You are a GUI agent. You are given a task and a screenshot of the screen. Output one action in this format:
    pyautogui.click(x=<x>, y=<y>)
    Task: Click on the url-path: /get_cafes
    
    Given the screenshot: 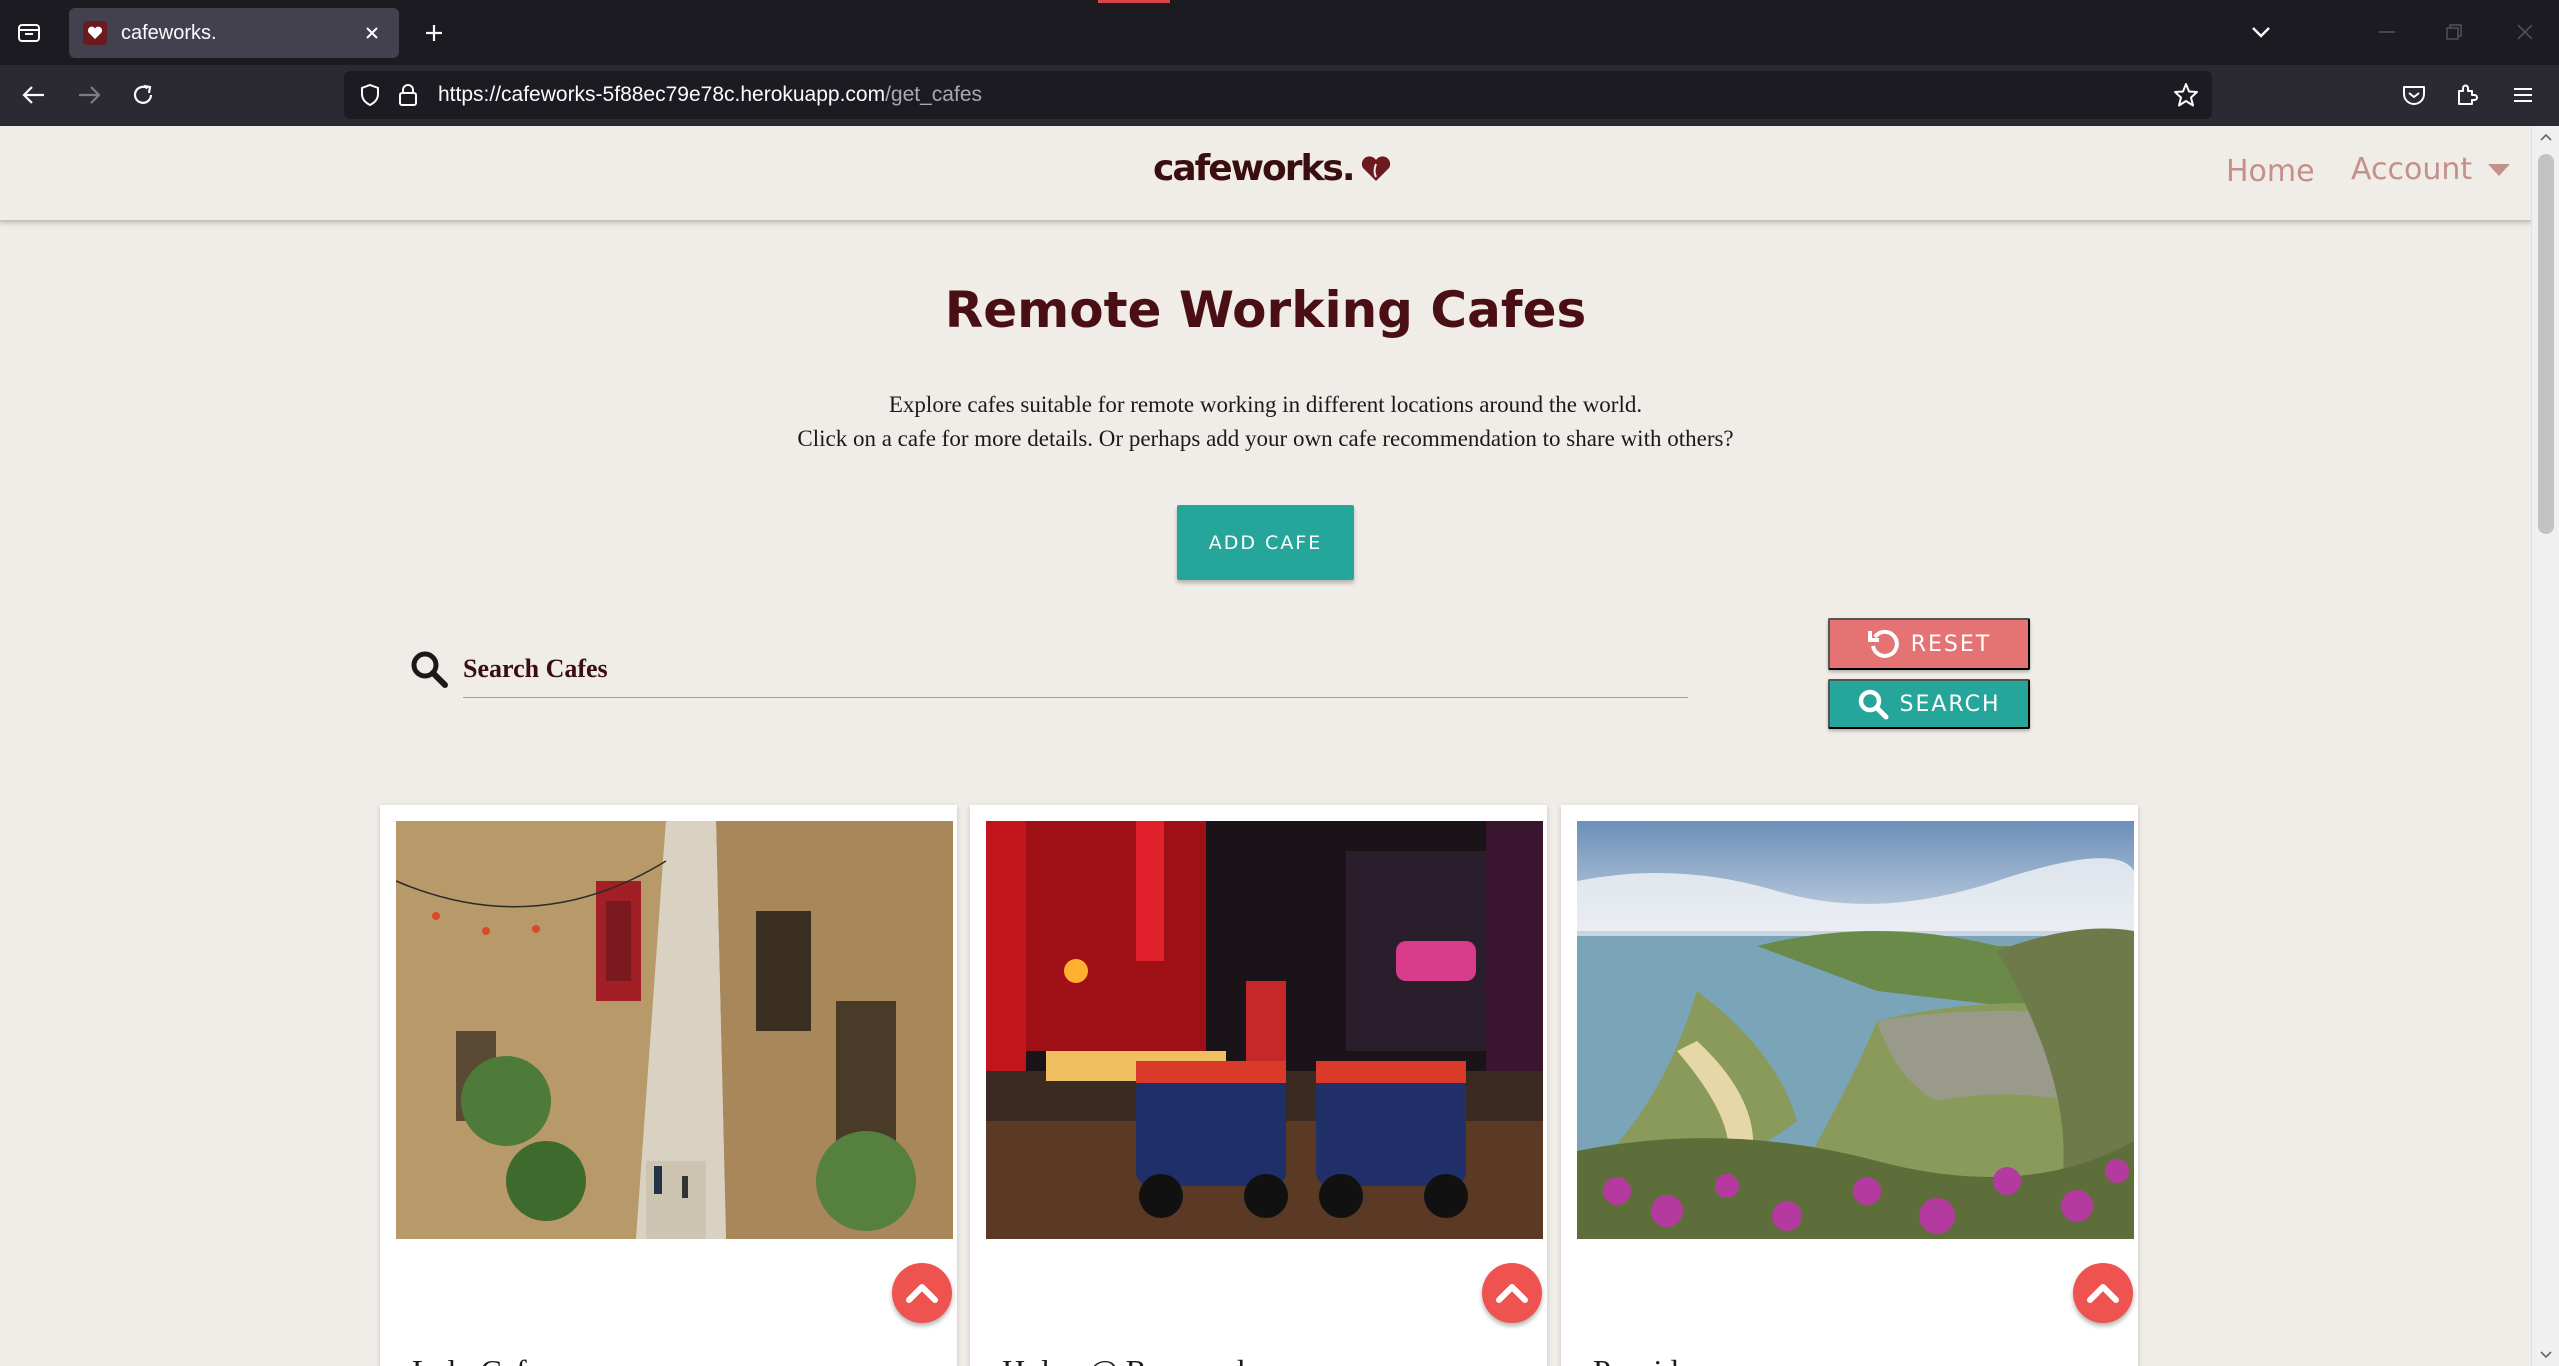 What is the action you would take?
    pyautogui.click(x=933, y=94)
    